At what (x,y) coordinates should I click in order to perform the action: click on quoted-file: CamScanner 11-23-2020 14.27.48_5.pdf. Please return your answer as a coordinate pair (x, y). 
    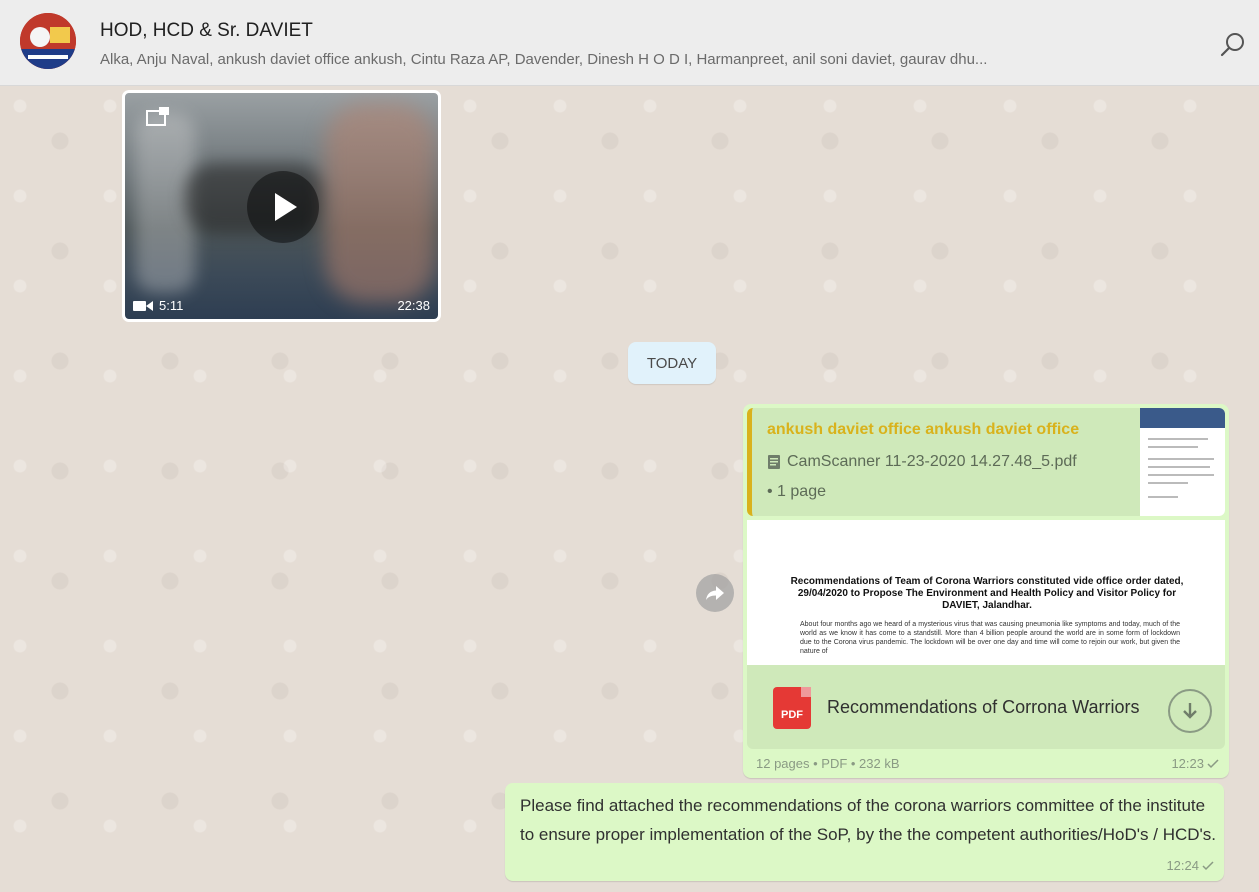
    Looking at the image, I should click on (922, 462).